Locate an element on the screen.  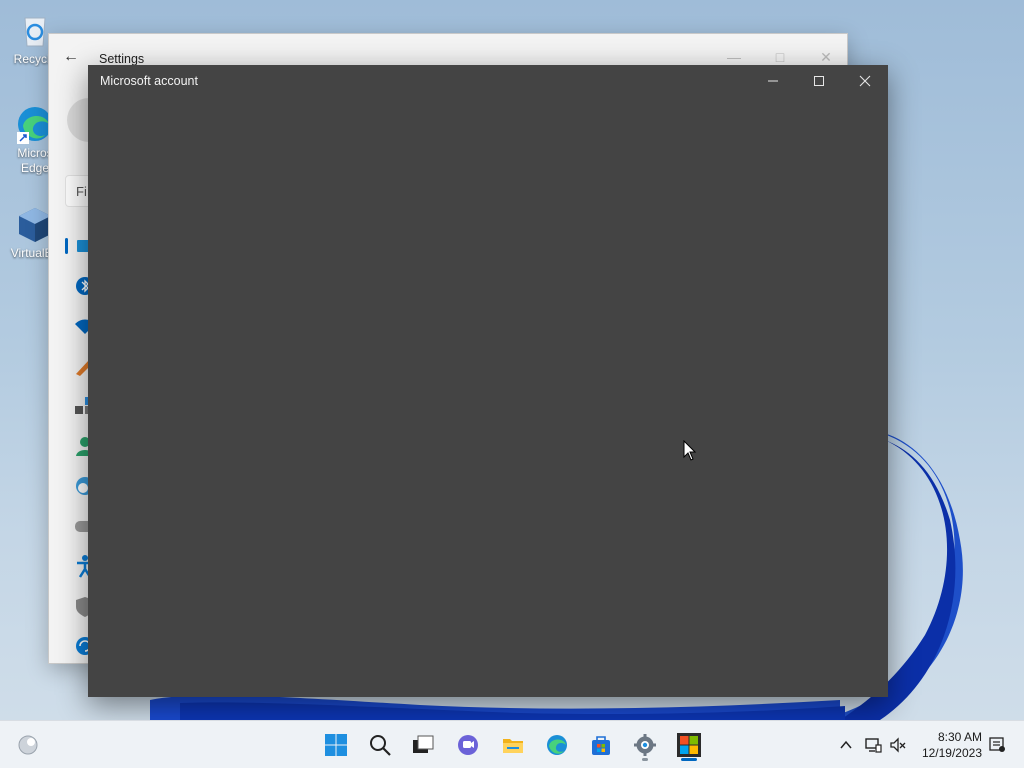
settings-icon is located at coordinates (645, 745).